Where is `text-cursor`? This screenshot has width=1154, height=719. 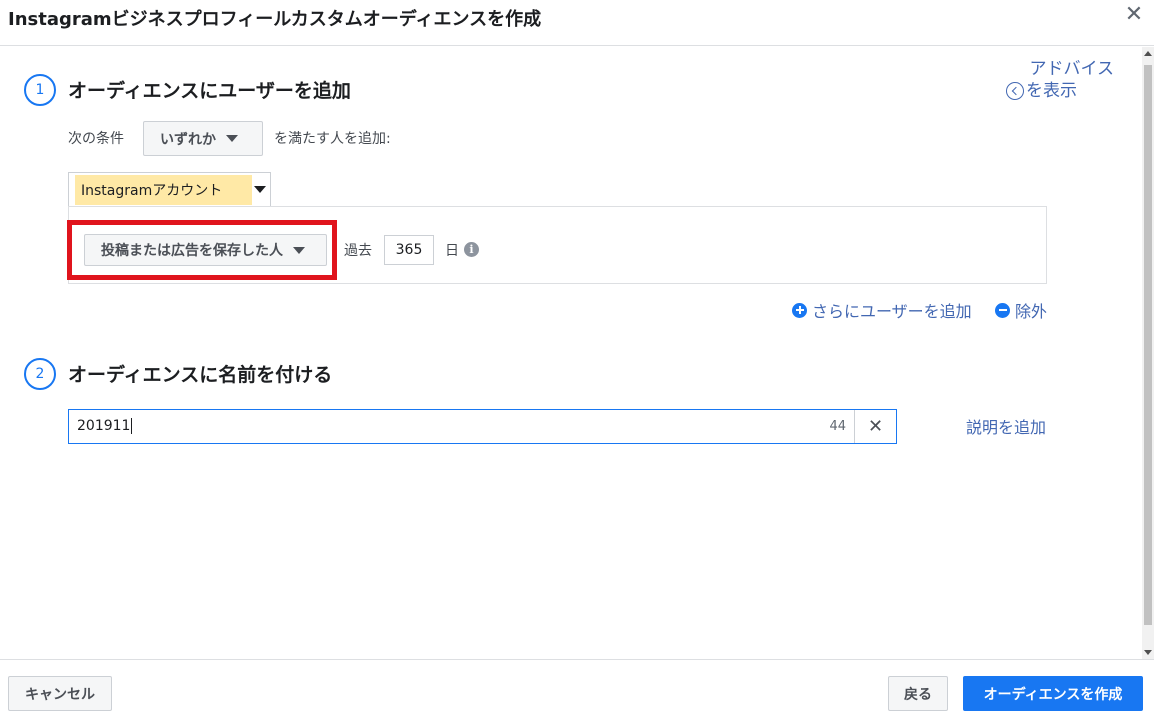 text-cursor is located at coordinates (132, 426).